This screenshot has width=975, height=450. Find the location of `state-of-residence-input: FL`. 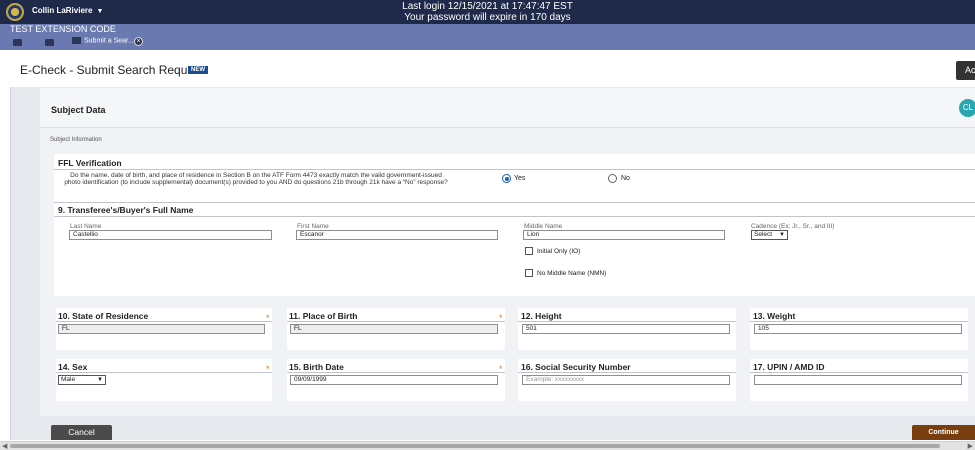

state-of-residence-input: FL is located at coordinates (161, 329).